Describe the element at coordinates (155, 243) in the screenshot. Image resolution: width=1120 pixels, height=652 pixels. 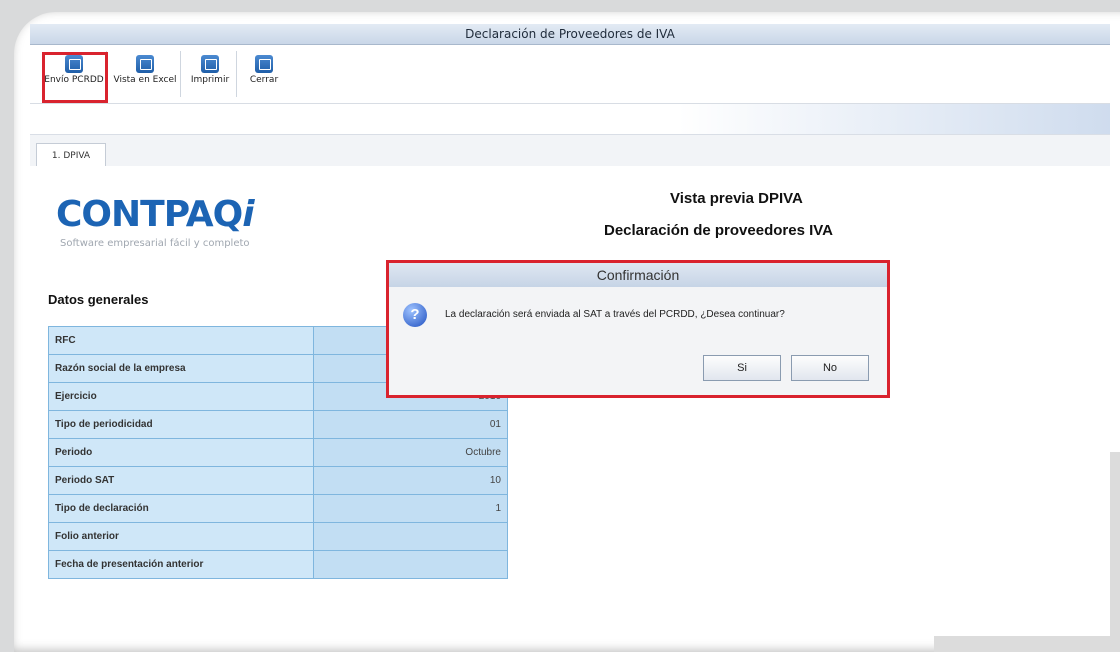
I see `logo-tagline: Software empresarial fácil y completo` at that location.